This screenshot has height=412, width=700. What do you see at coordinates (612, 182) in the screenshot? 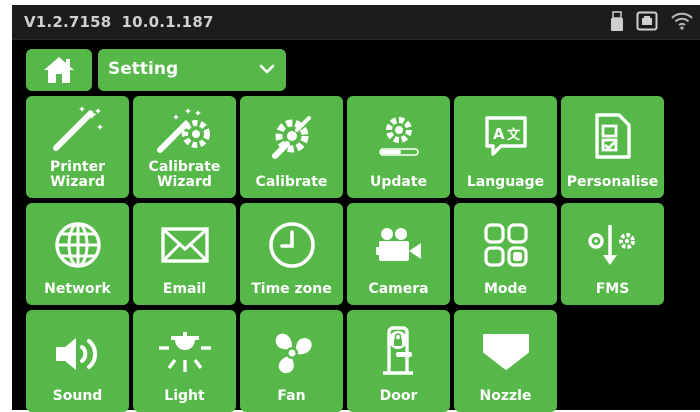
I see `tile-label: Personalise` at bounding box center [612, 182].